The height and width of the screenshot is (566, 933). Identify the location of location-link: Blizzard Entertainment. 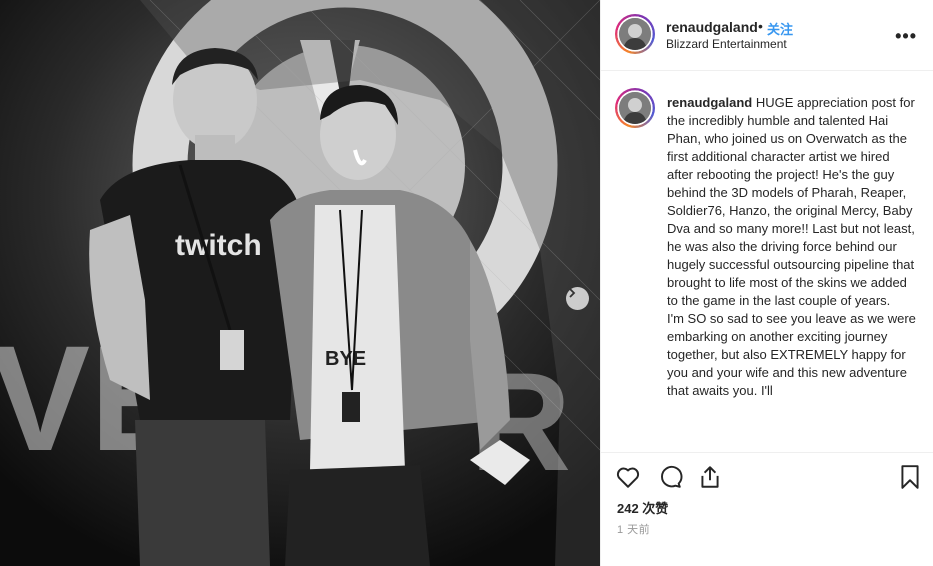
(726, 44).